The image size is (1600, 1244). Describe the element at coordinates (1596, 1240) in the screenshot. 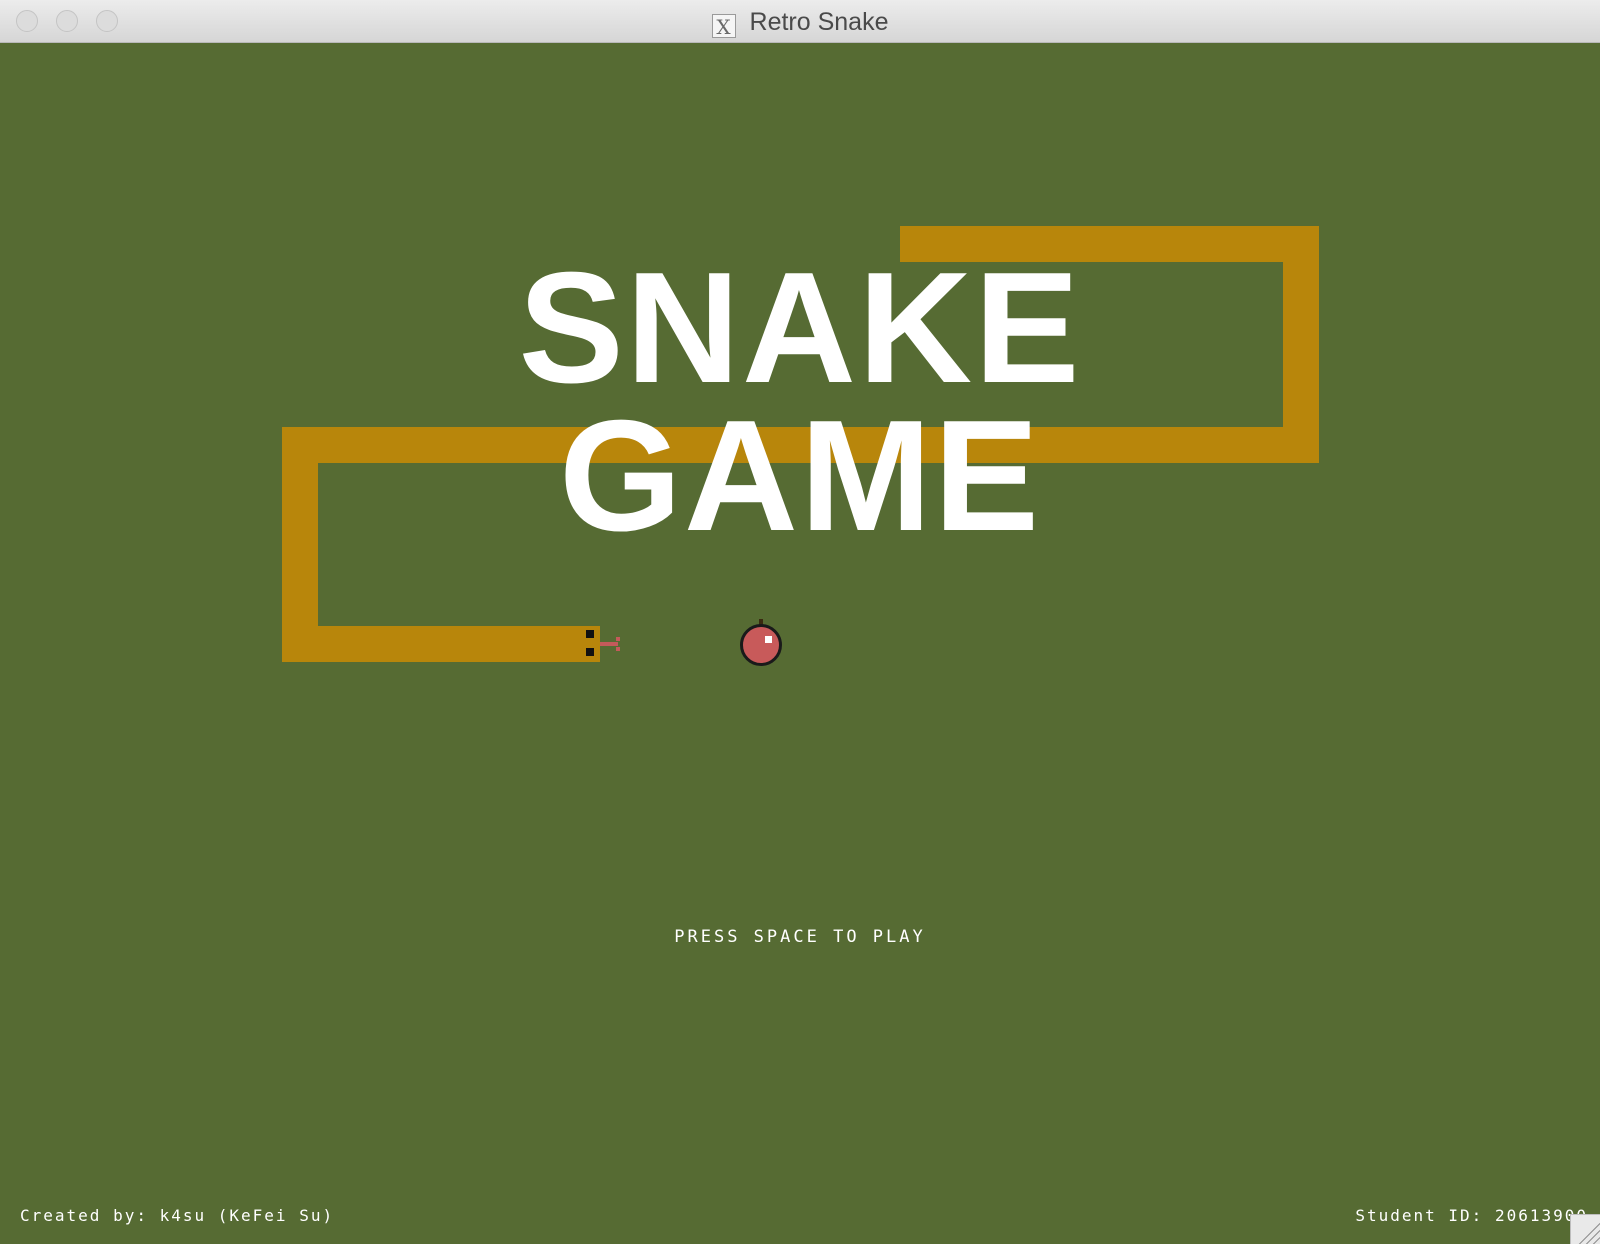

I see `grip-line` at that location.